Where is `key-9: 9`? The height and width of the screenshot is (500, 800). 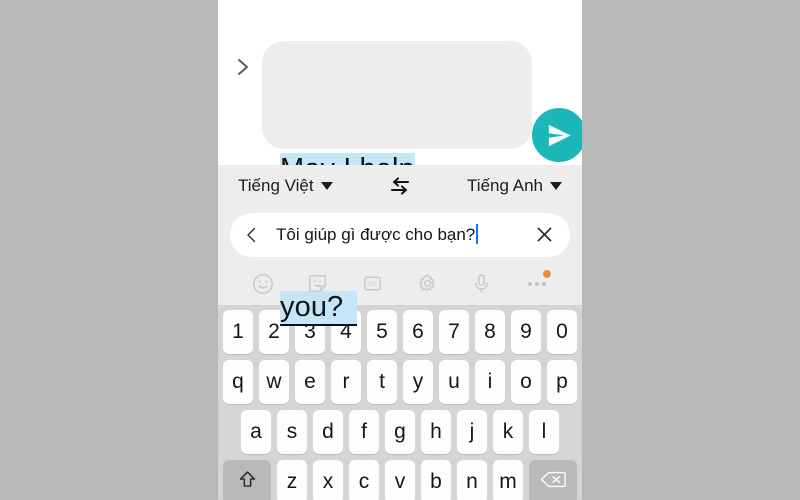 key-9: 9 is located at coordinates (526, 332).